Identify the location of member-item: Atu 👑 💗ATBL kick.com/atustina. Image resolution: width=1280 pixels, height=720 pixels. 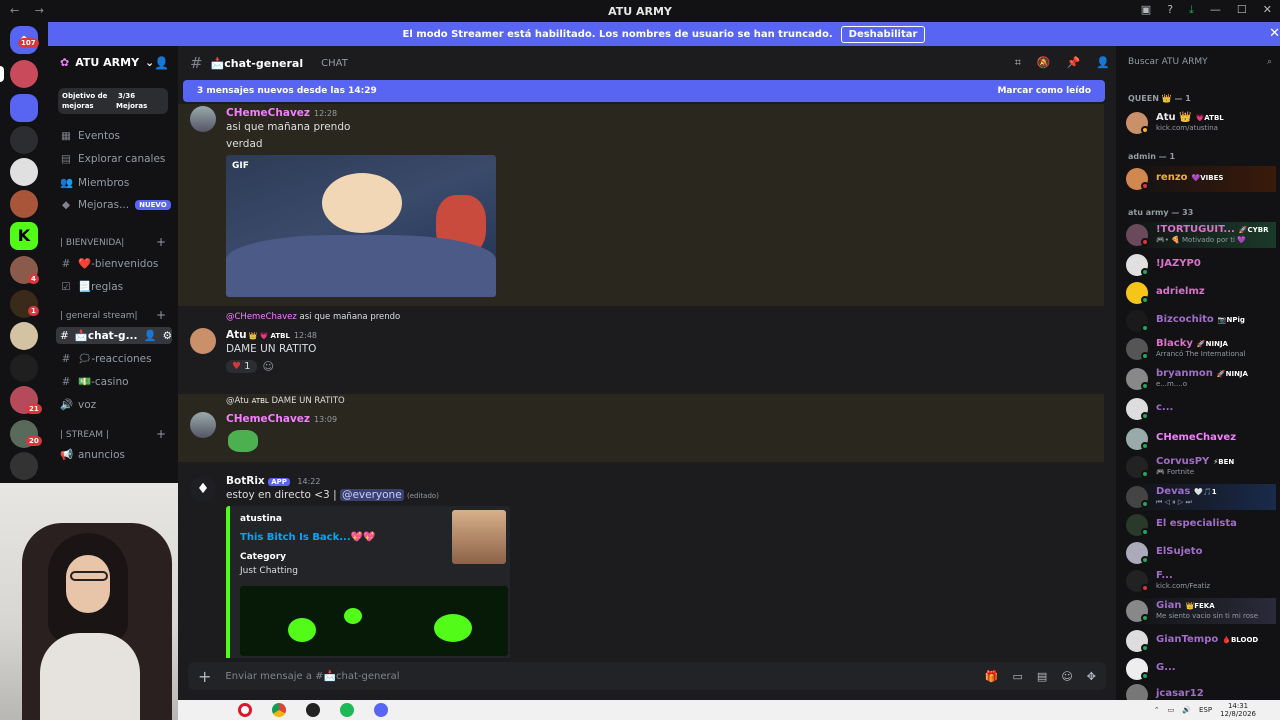
(1201, 123).